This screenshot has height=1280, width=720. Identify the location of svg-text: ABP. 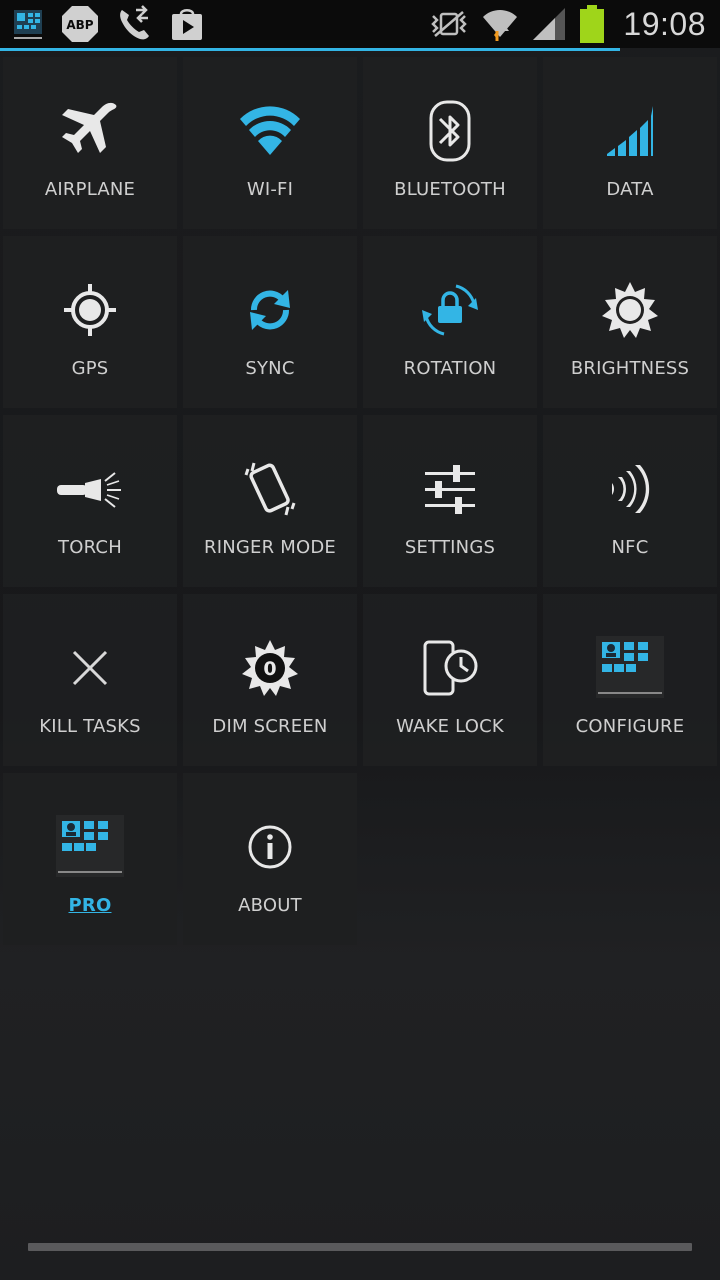
(79, 25).